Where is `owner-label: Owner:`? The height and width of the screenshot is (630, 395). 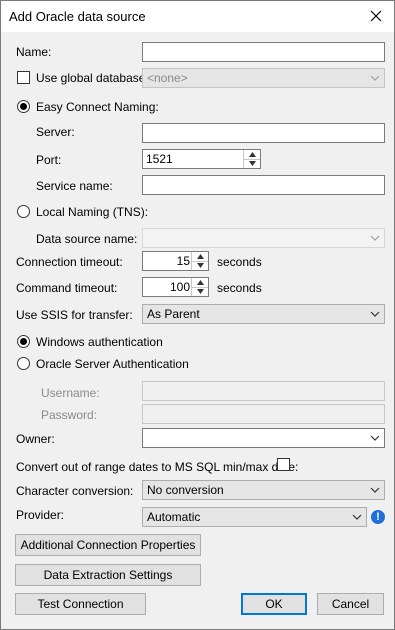
owner-label: Owner: is located at coordinates (35, 439).